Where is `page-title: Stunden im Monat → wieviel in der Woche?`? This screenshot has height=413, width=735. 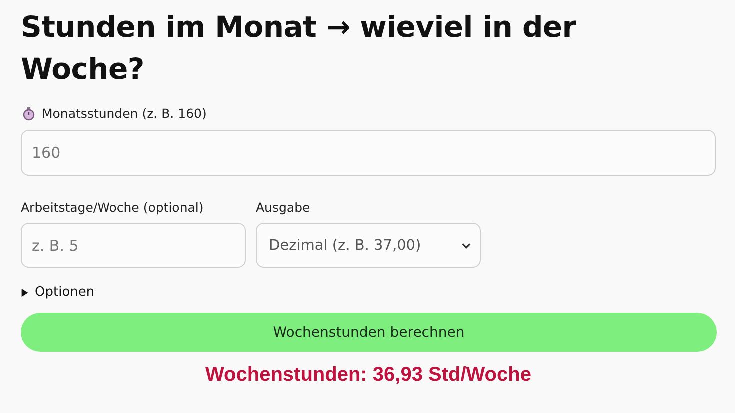
page-title: Stunden im Monat → wieviel in der Woche? is located at coordinates (299, 48).